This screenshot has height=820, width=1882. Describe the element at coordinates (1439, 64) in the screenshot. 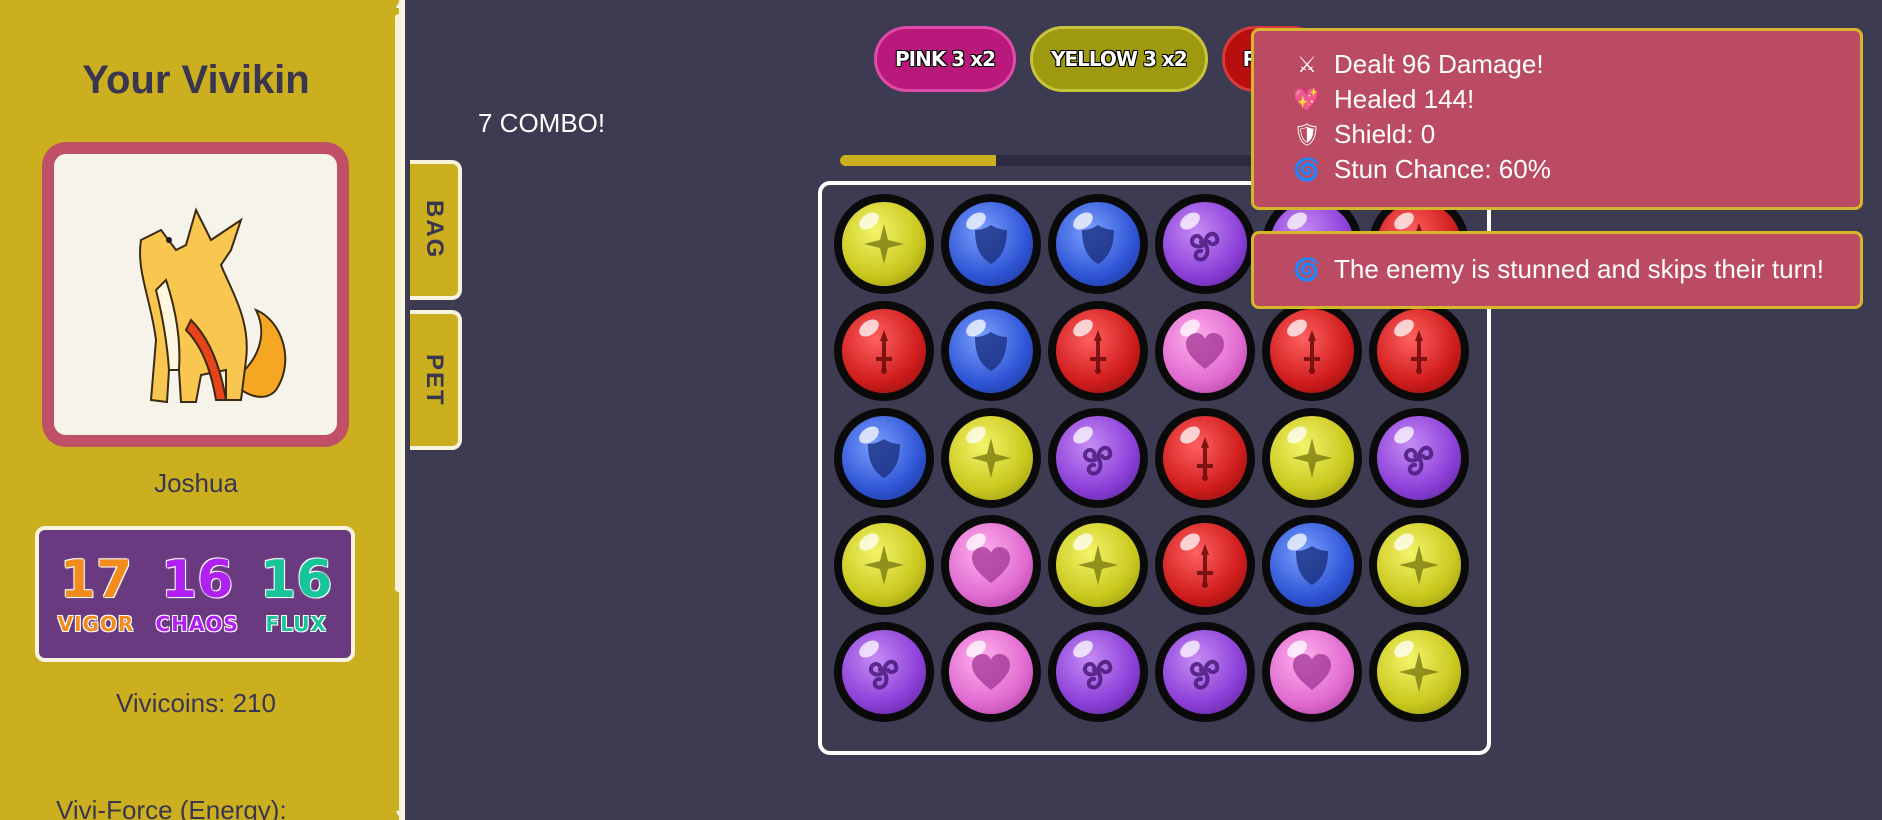

I see `damage-text: Dealt 96 Damage!` at that location.